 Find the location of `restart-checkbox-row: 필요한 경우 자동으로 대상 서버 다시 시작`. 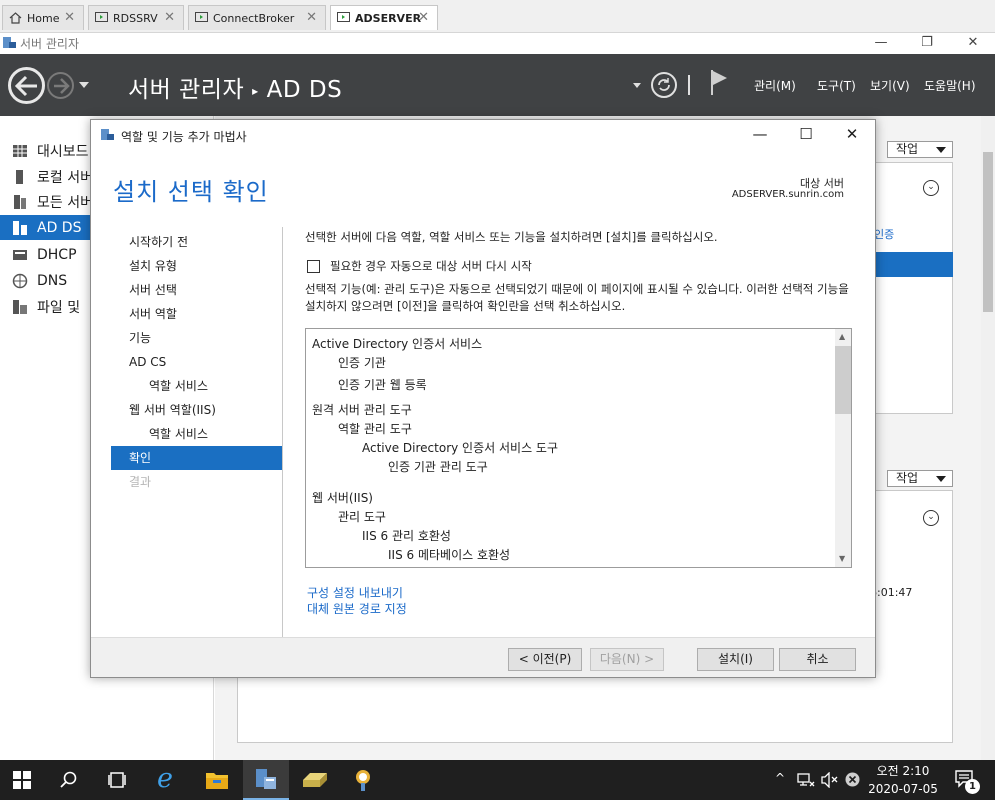

restart-checkbox-row: 필요한 경우 자동으로 대상 서버 다시 시작 is located at coordinates (419, 266).